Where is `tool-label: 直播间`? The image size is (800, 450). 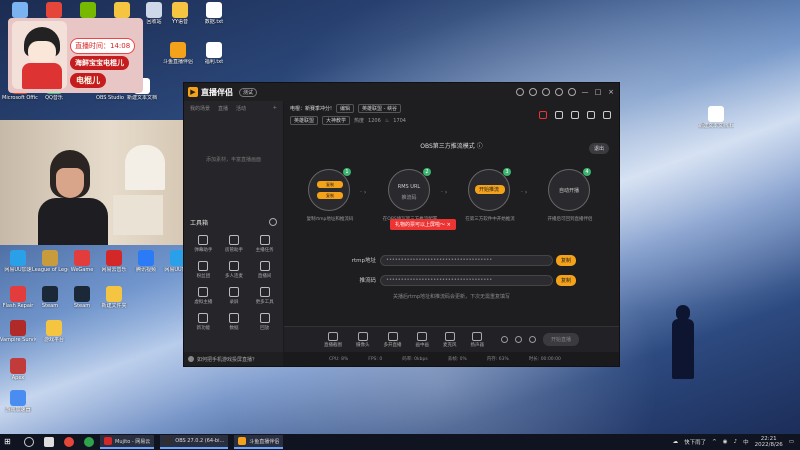
tool-label: 直播间 is located at coordinates (264, 276).